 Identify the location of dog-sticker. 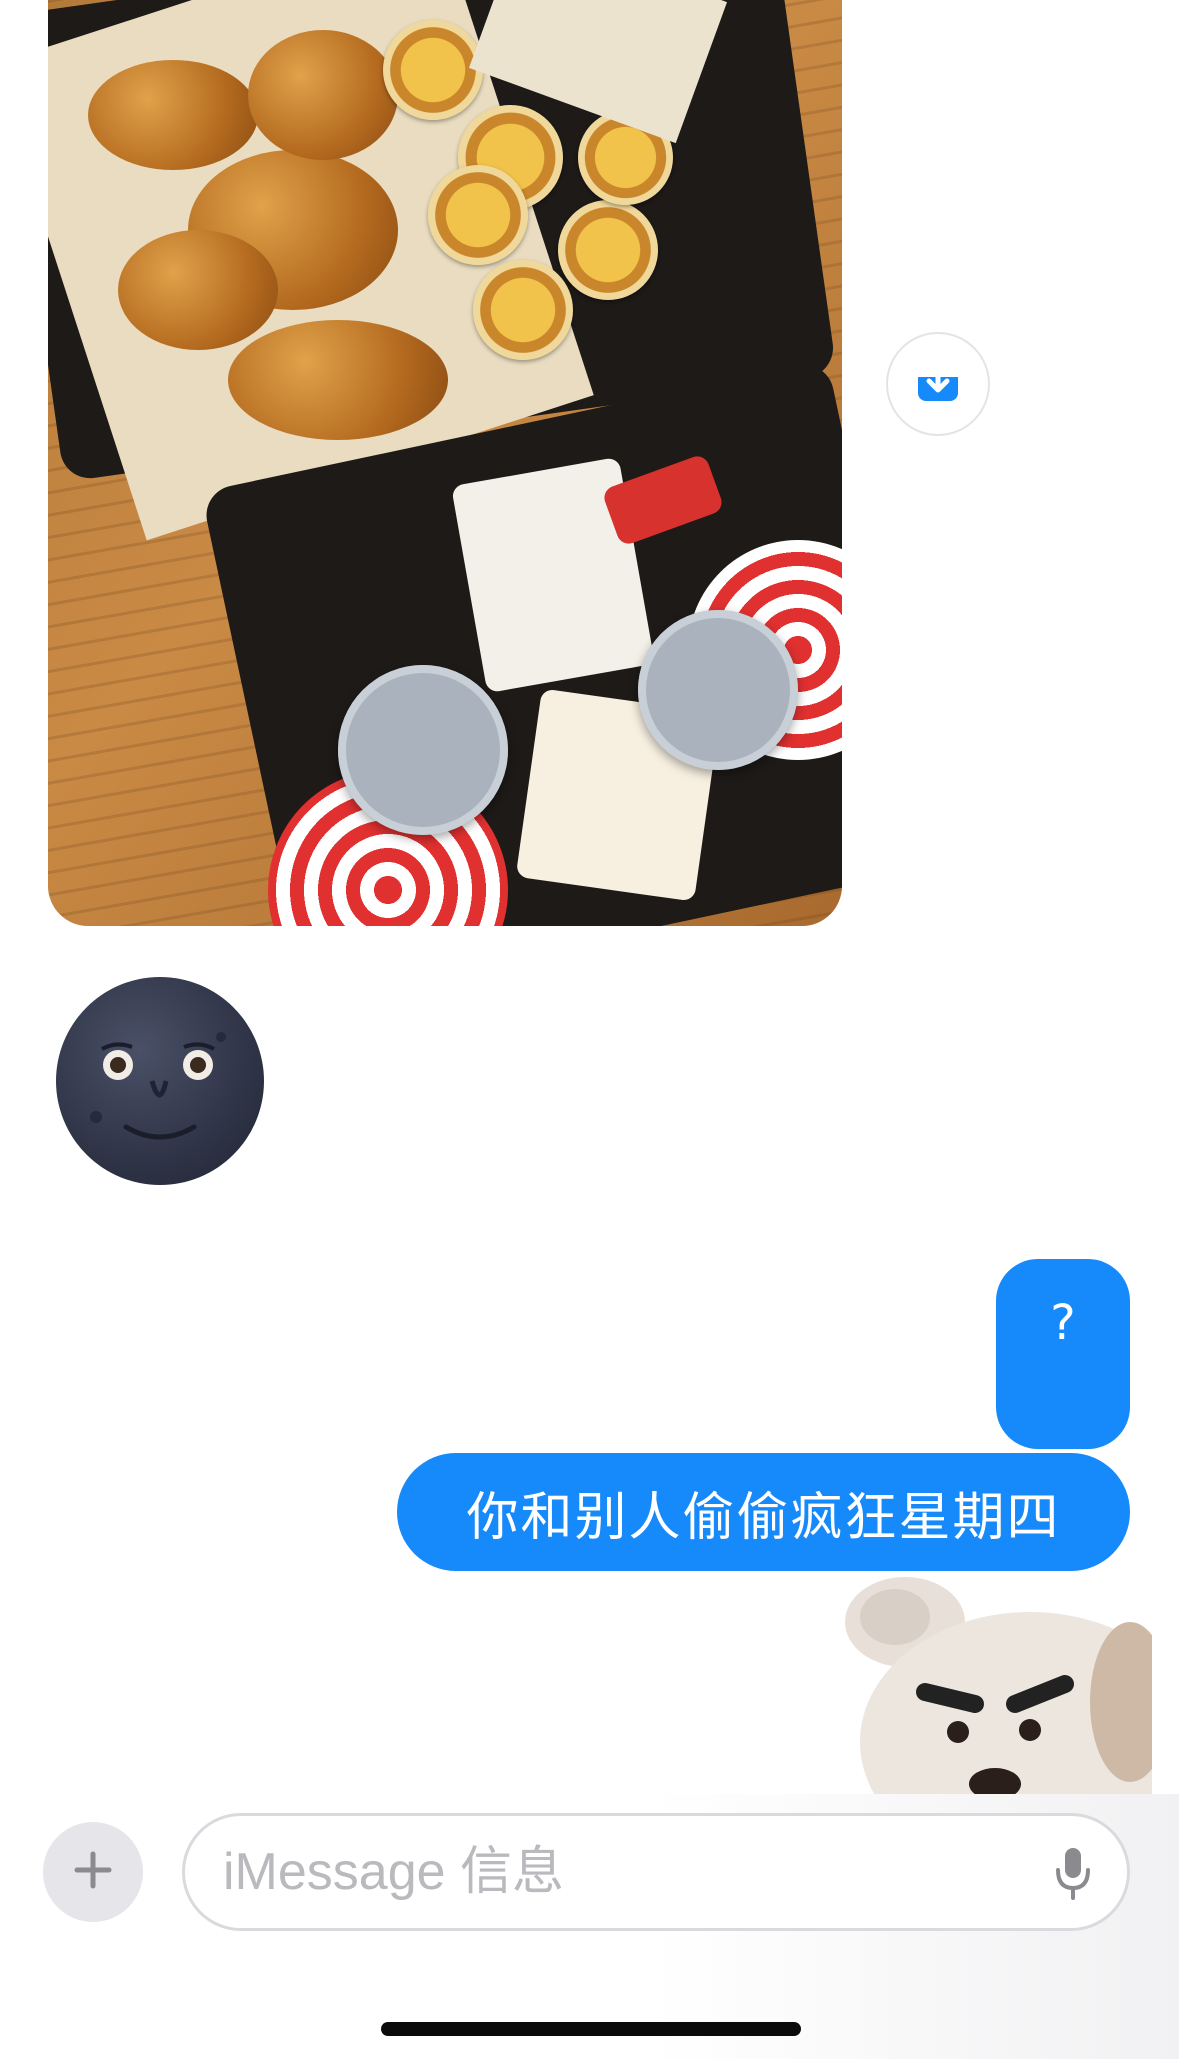
(976, 1683).